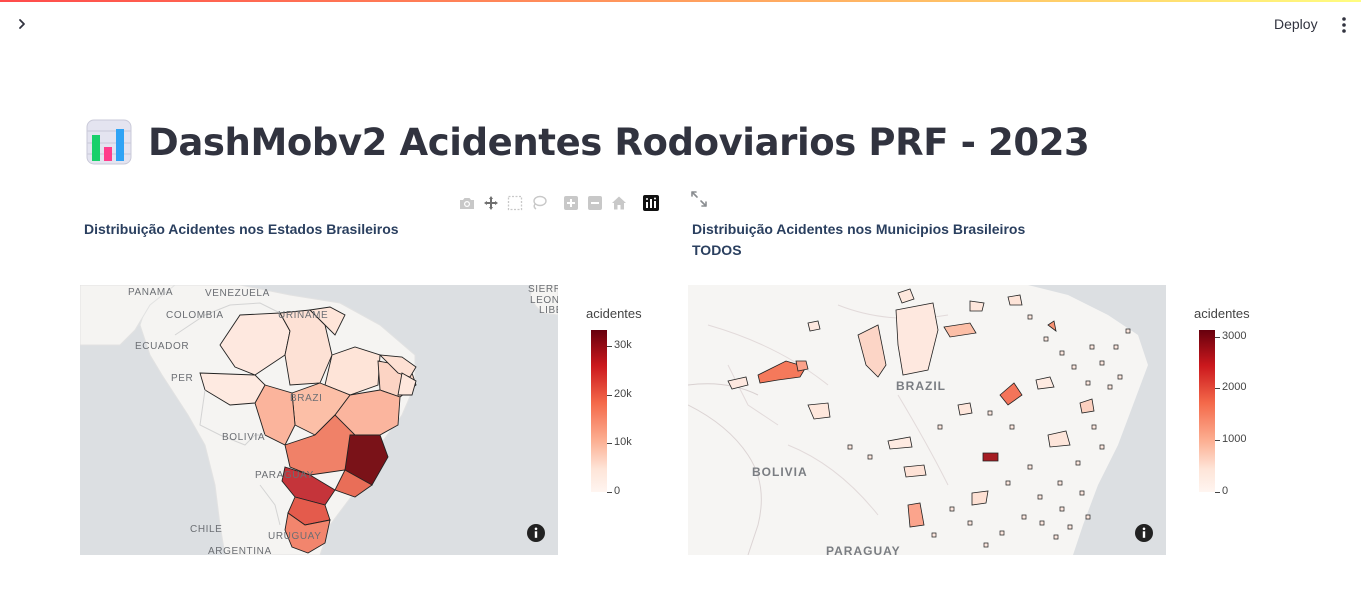  Describe the element at coordinates (599, 411) in the screenshot. I see `left-colorbar` at that location.